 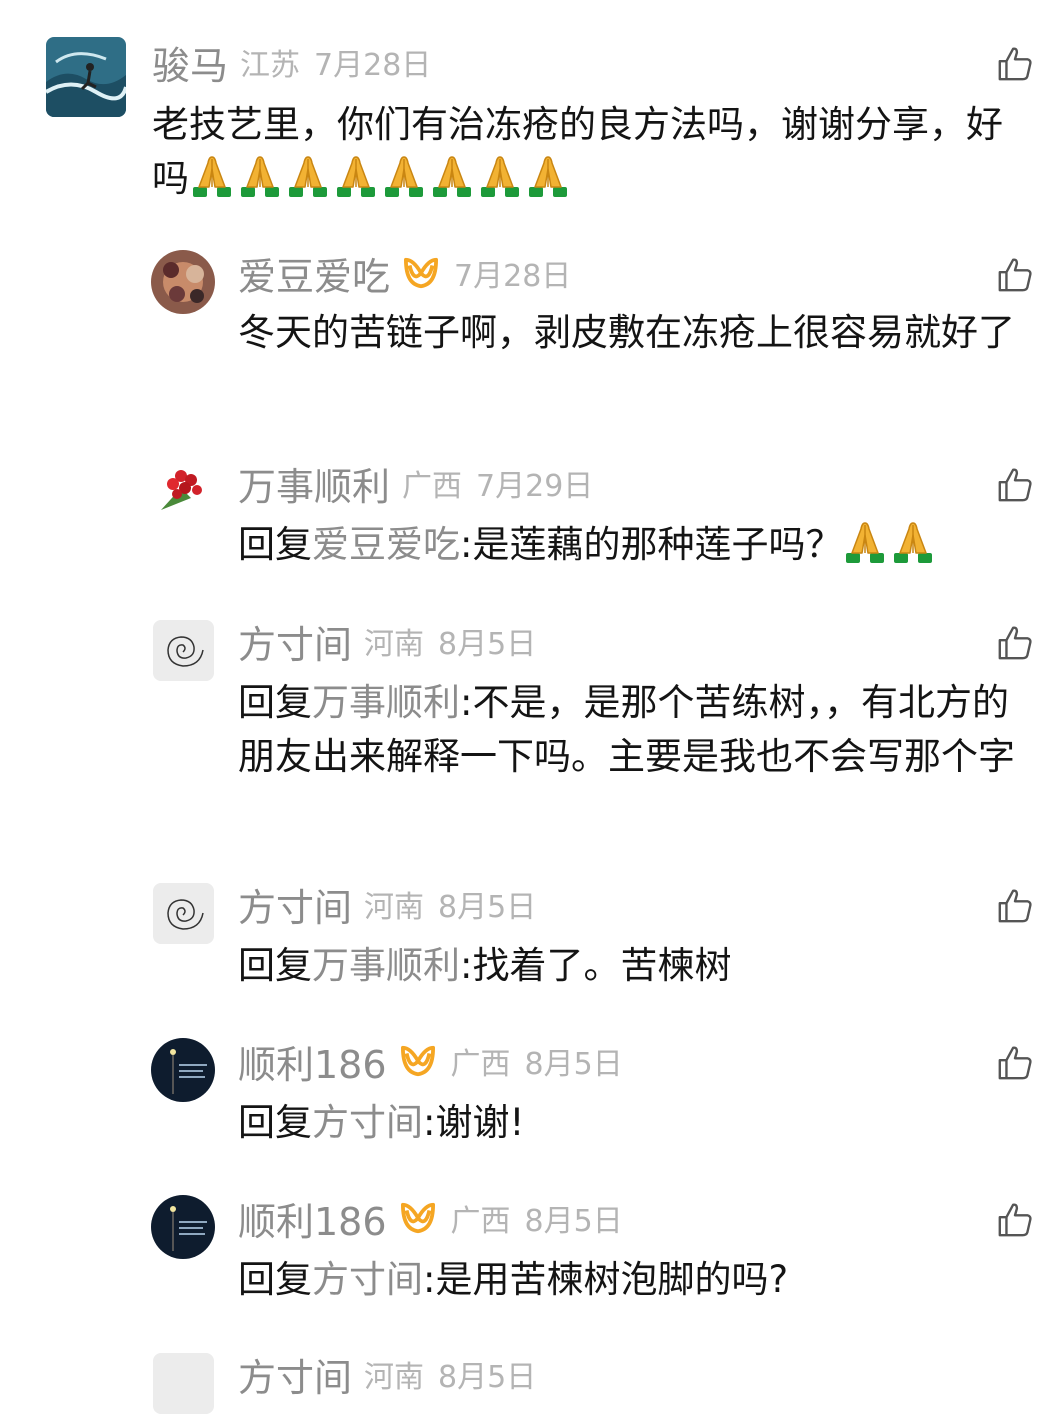 What do you see at coordinates (474, 1122) in the screenshot?
I see `comment-body: :谢谢!` at bounding box center [474, 1122].